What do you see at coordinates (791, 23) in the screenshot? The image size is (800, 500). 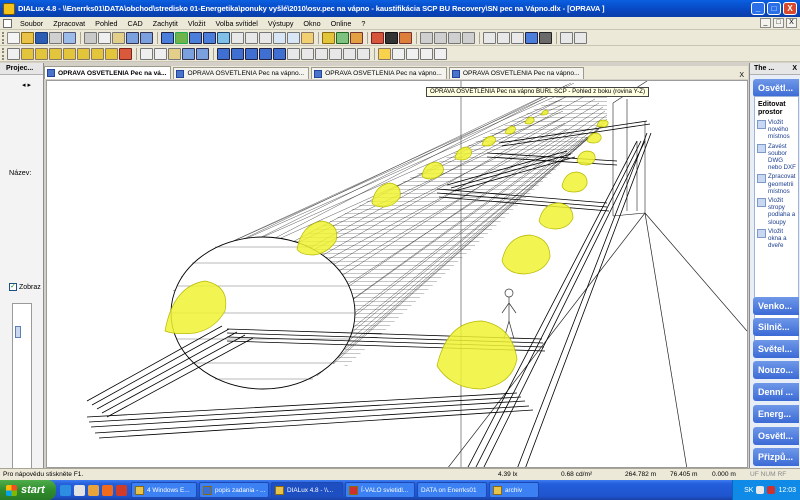 I see `doc-close-button: X` at bounding box center [791, 23].